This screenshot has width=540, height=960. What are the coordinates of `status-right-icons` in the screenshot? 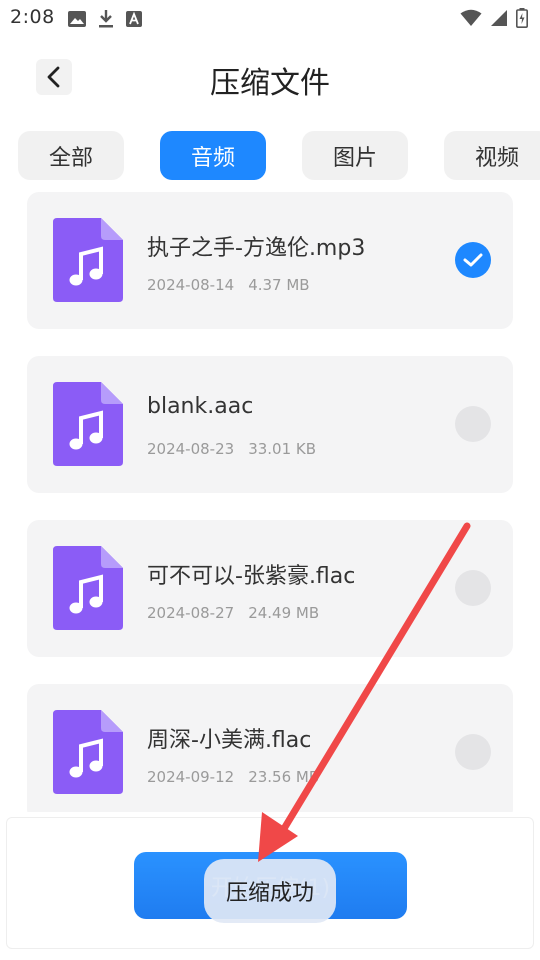 It's located at (494, 18).